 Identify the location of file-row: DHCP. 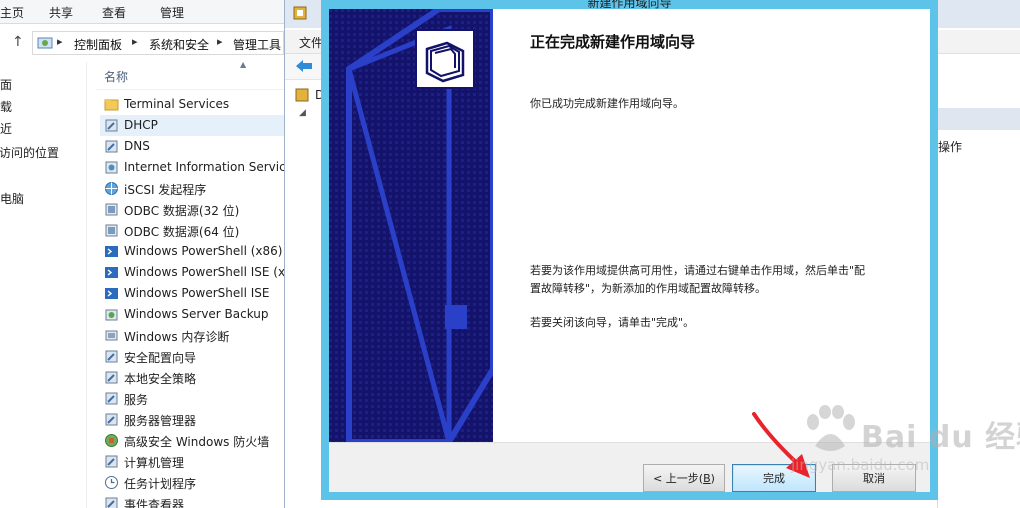
(192, 125).